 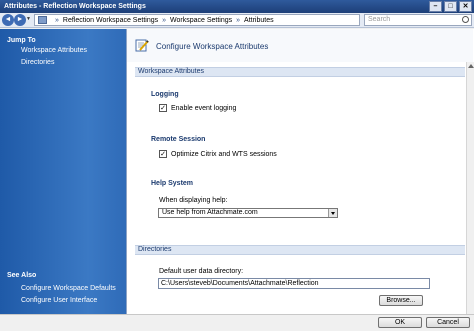 I want to click on see-also-heading: See Also, so click(x=22, y=275).